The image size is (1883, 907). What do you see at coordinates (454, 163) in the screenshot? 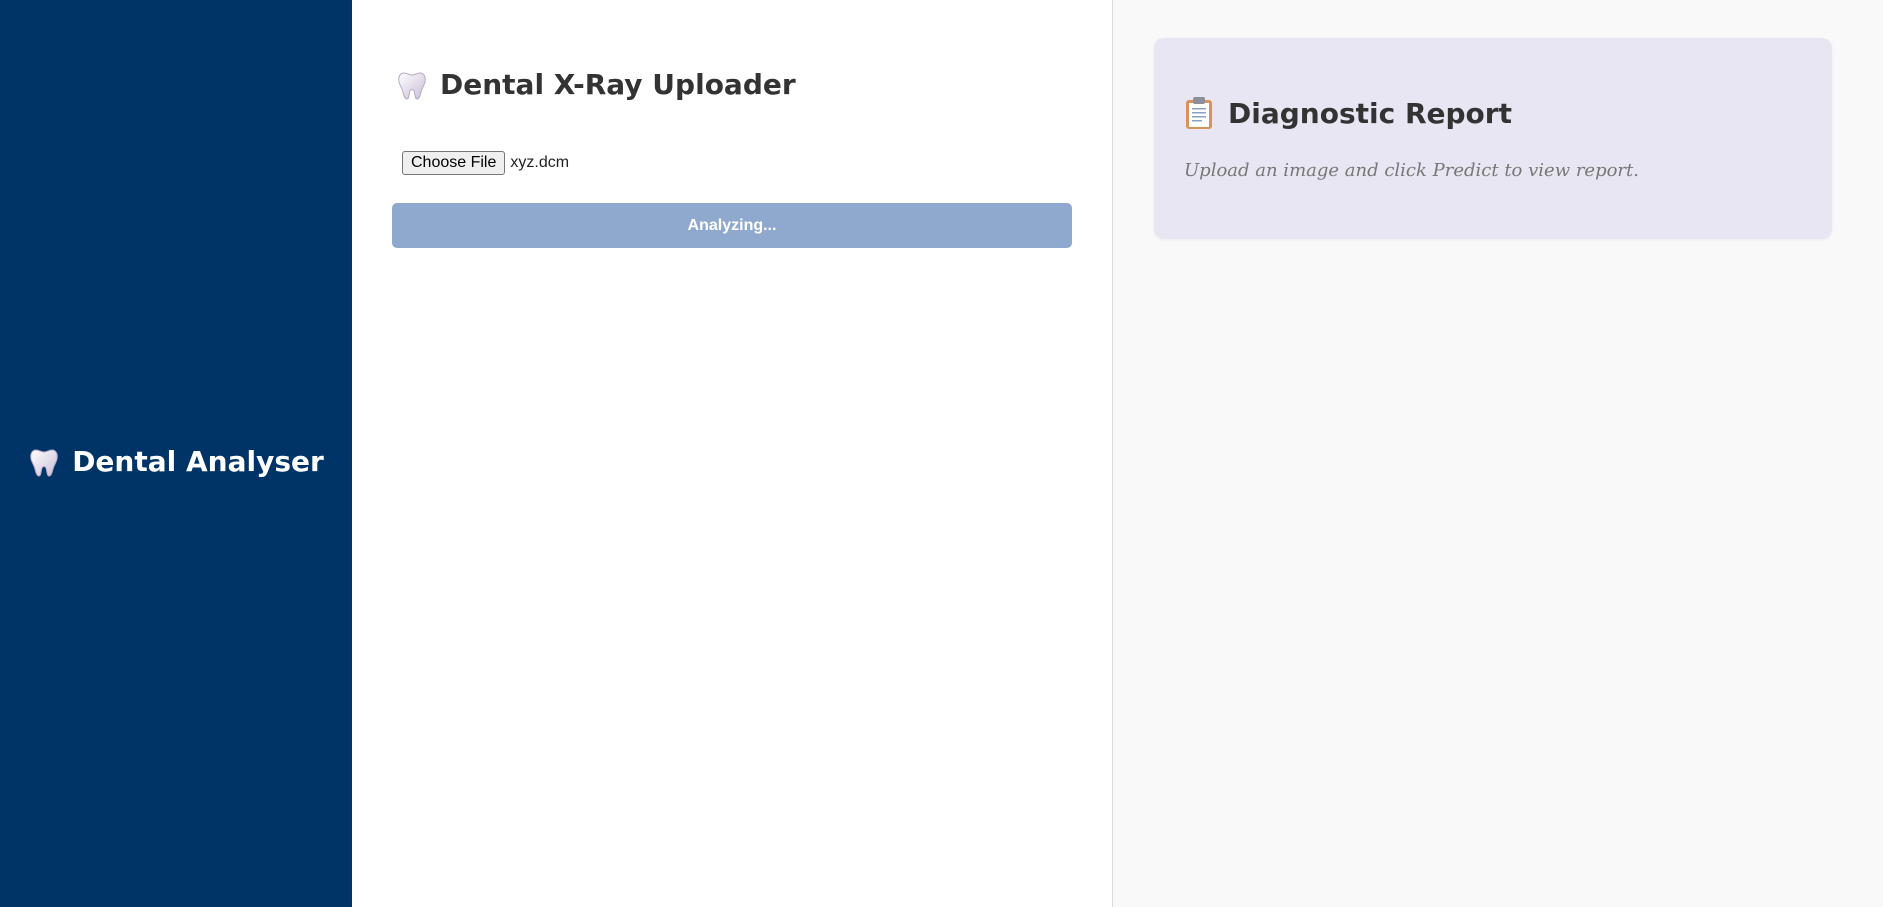
I see `choose-file-button: Choose File` at bounding box center [454, 163].